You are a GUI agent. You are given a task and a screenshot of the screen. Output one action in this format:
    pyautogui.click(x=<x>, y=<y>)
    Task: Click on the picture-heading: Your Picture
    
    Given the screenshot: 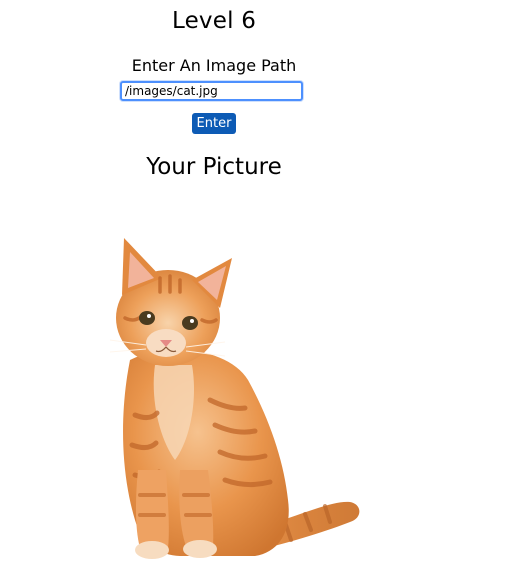 What is the action you would take?
    pyautogui.click(x=214, y=167)
    